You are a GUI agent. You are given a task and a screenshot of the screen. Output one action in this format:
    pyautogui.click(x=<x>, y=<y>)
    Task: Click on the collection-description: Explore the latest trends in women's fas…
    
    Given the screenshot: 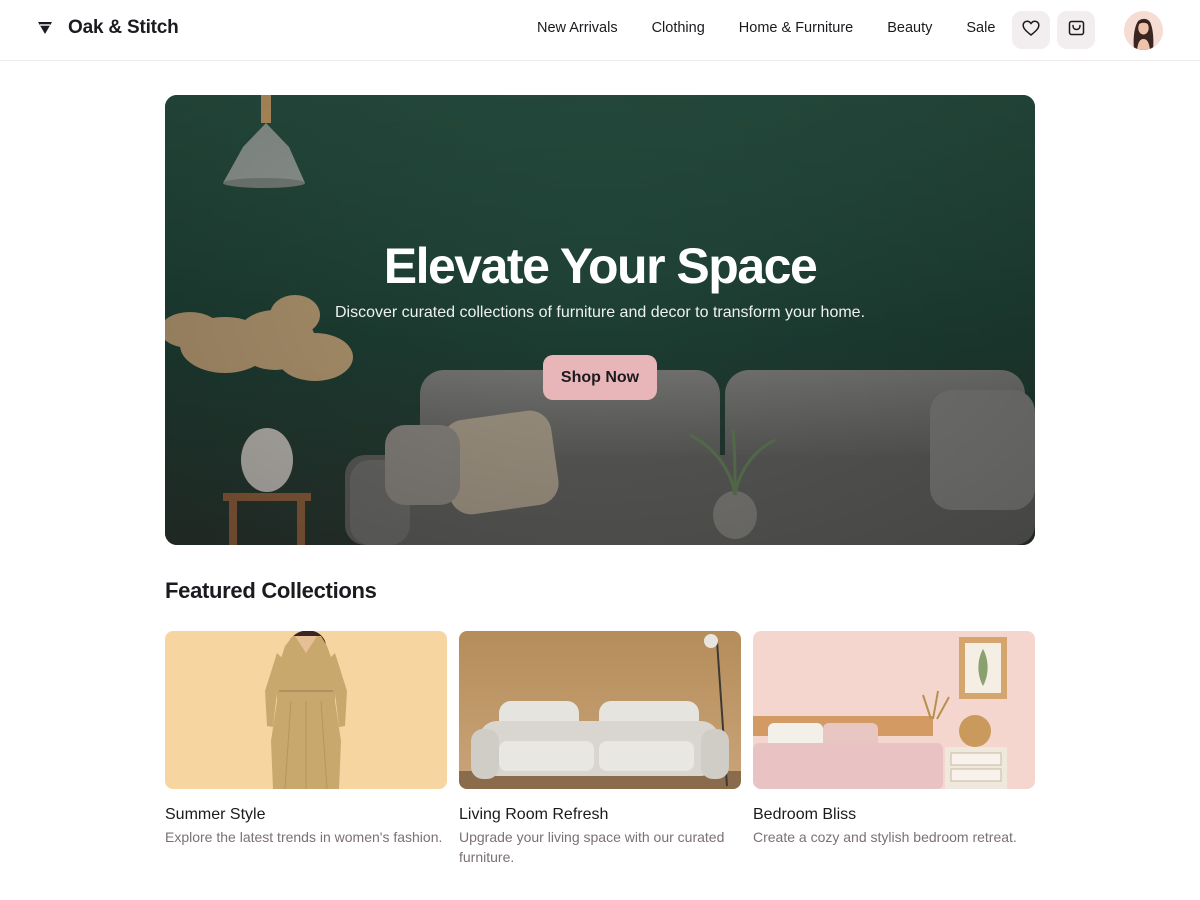 What is the action you would take?
    pyautogui.click(x=304, y=837)
    